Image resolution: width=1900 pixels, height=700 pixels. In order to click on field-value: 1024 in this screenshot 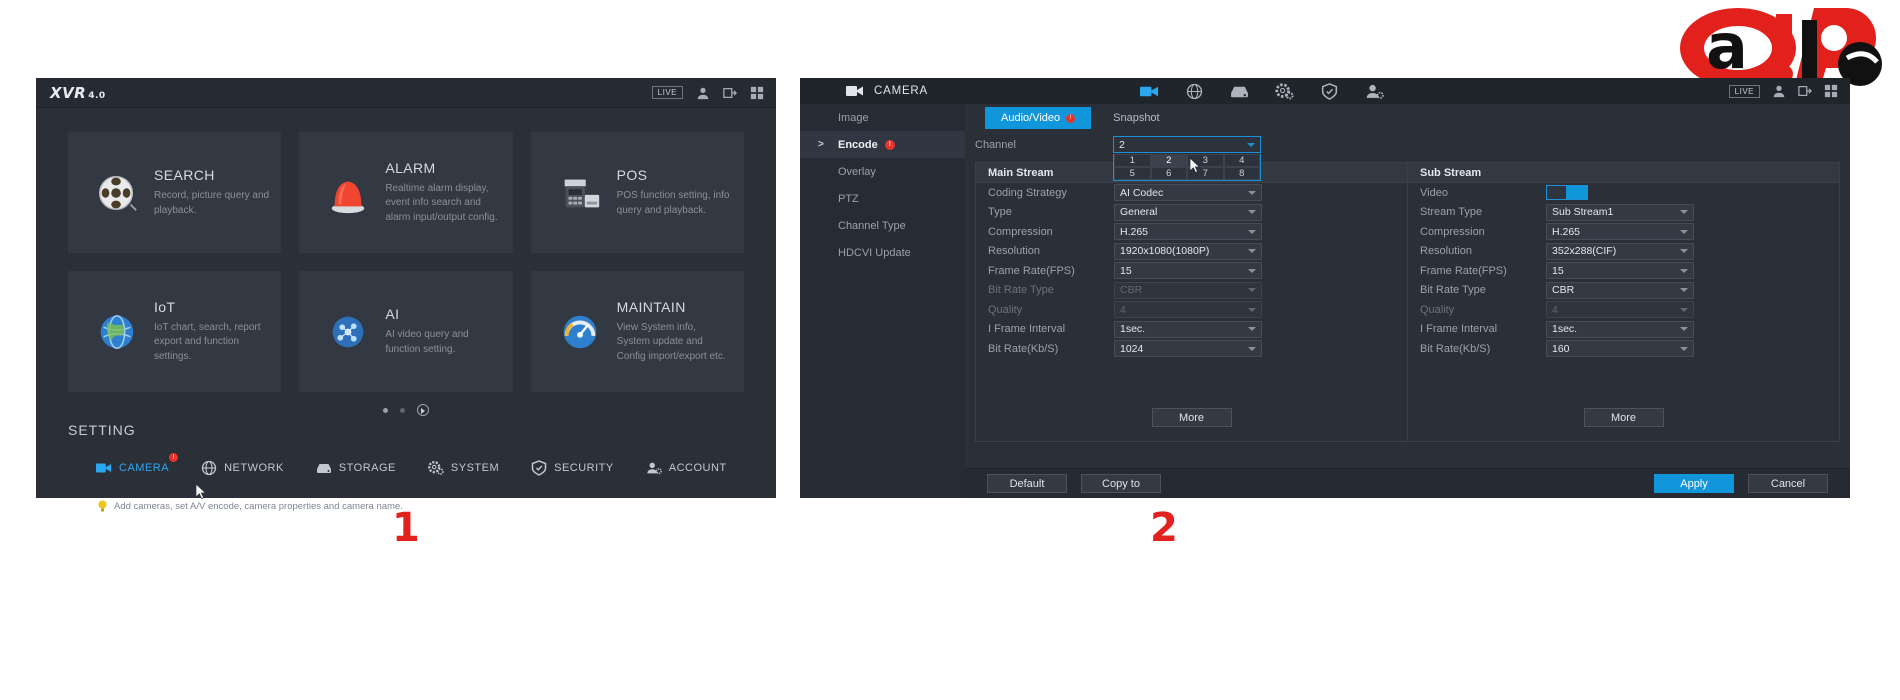, I will do `click(1132, 348)`.